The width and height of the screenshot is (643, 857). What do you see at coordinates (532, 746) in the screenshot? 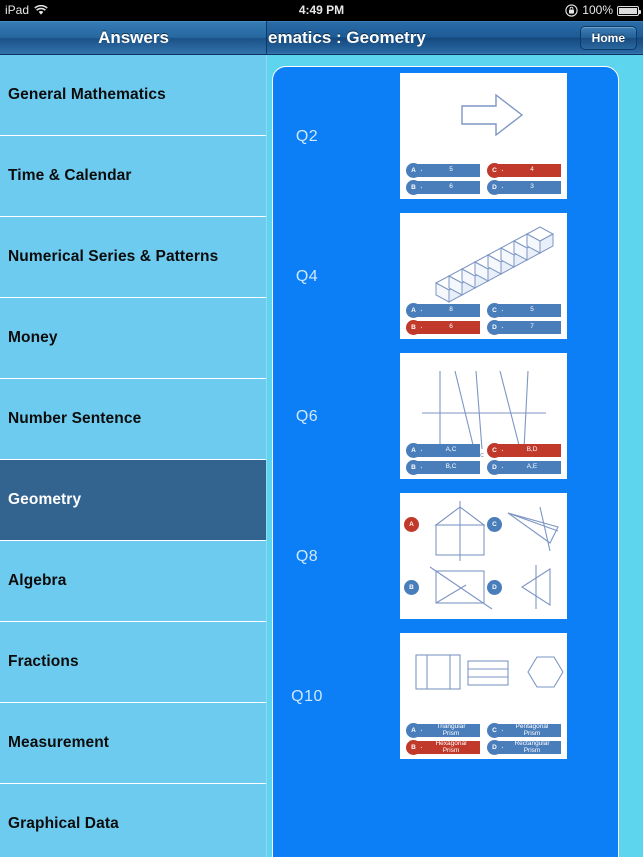
I see `answer-text-value: Rectangular Prism` at bounding box center [532, 746].